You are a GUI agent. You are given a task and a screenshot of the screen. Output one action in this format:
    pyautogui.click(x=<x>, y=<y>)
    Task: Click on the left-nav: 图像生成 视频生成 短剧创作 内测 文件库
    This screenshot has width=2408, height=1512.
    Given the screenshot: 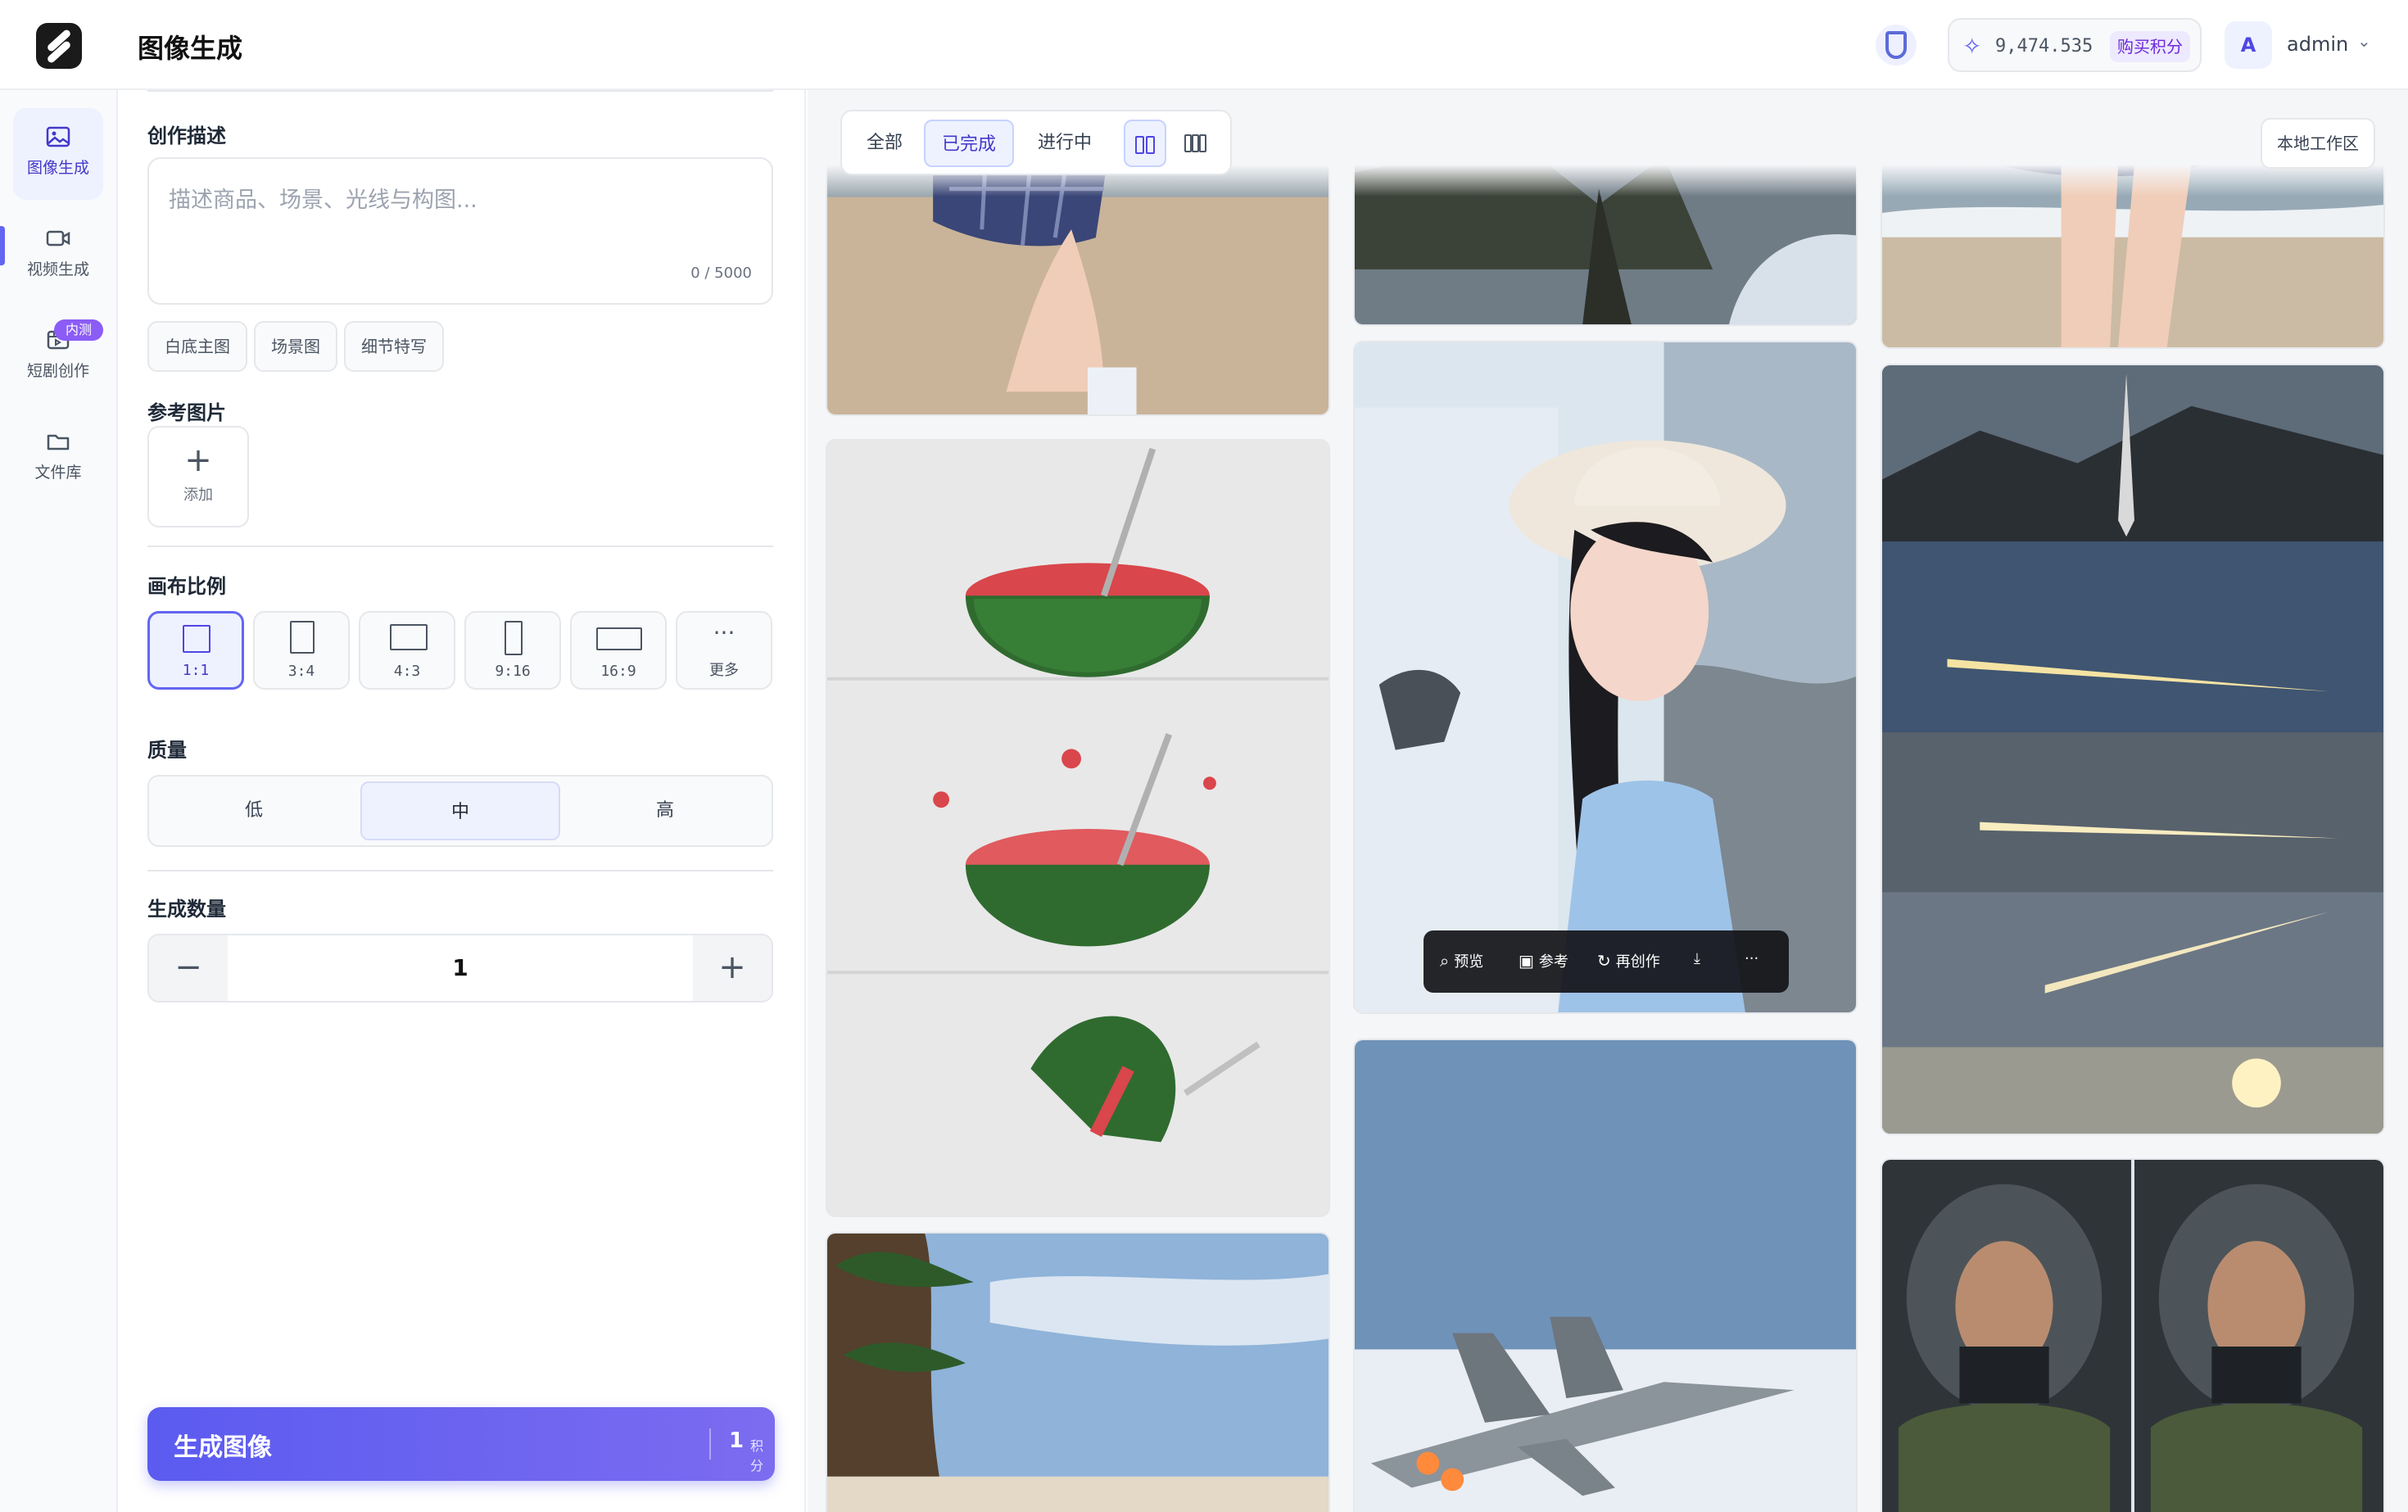 What is the action you would take?
    pyautogui.click(x=59, y=801)
    